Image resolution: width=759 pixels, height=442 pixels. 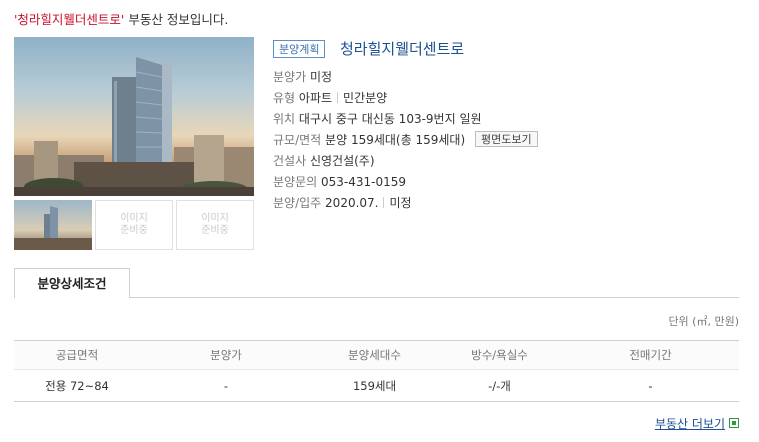 What do you see at coordinates (364, 182) in the screenshot?
I see `contact-value: 053-431-0159` at bounding box center [364, 182].